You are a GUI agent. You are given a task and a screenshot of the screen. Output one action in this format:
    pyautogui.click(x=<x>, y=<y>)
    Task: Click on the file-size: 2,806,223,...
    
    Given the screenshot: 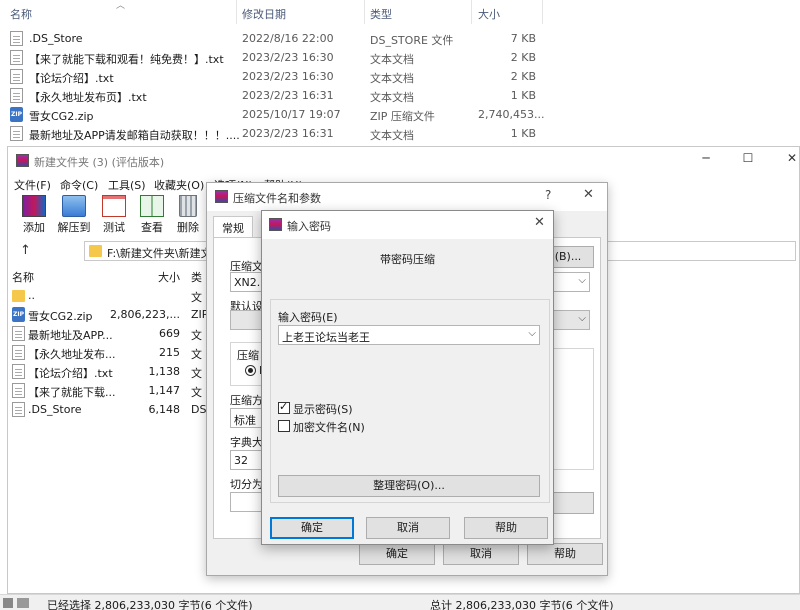 What is the action you would take?
    pyautogui.click(x=145, y=314)
    